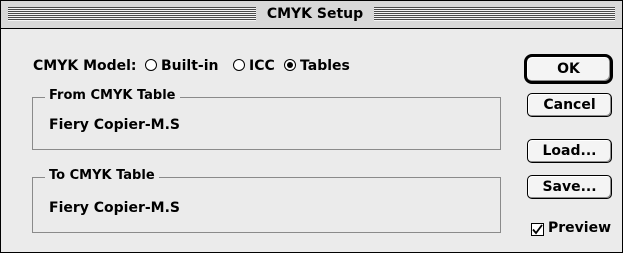 The image size is (623, 253). What do you see at coordinates (290, 65) in the screenshot?
I see `radio-tables` at bounding box center [290, 65].